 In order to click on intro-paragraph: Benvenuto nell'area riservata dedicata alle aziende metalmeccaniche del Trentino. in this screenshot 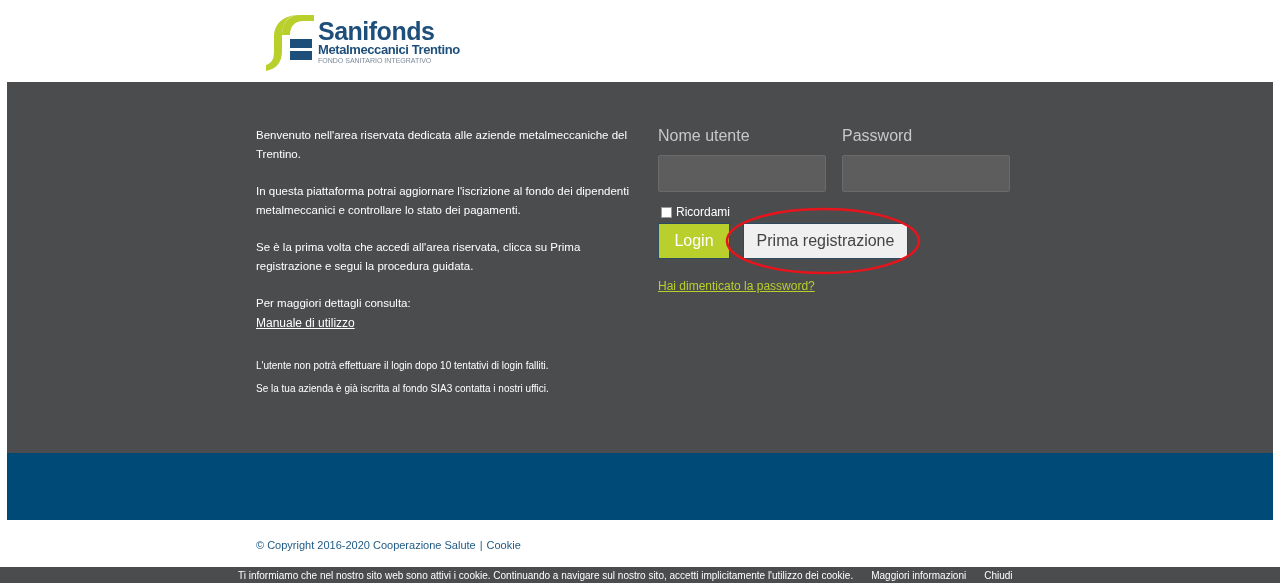, I will do `click(442, 145)`.